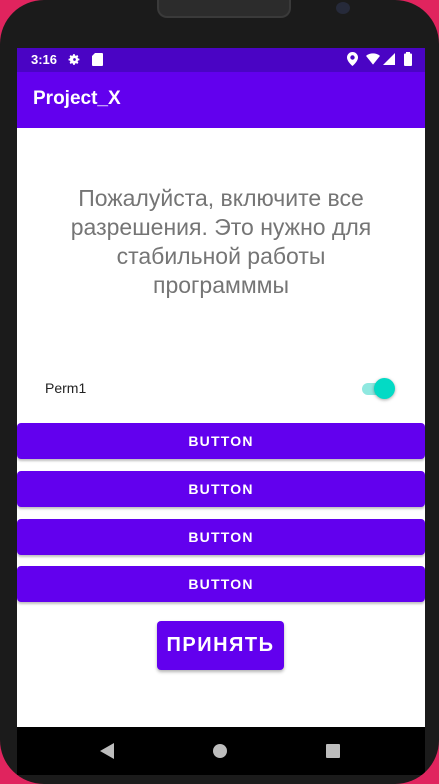 The height and width of the screenshot is (784, 439). I want to click on location-icon, so click(352, 59).